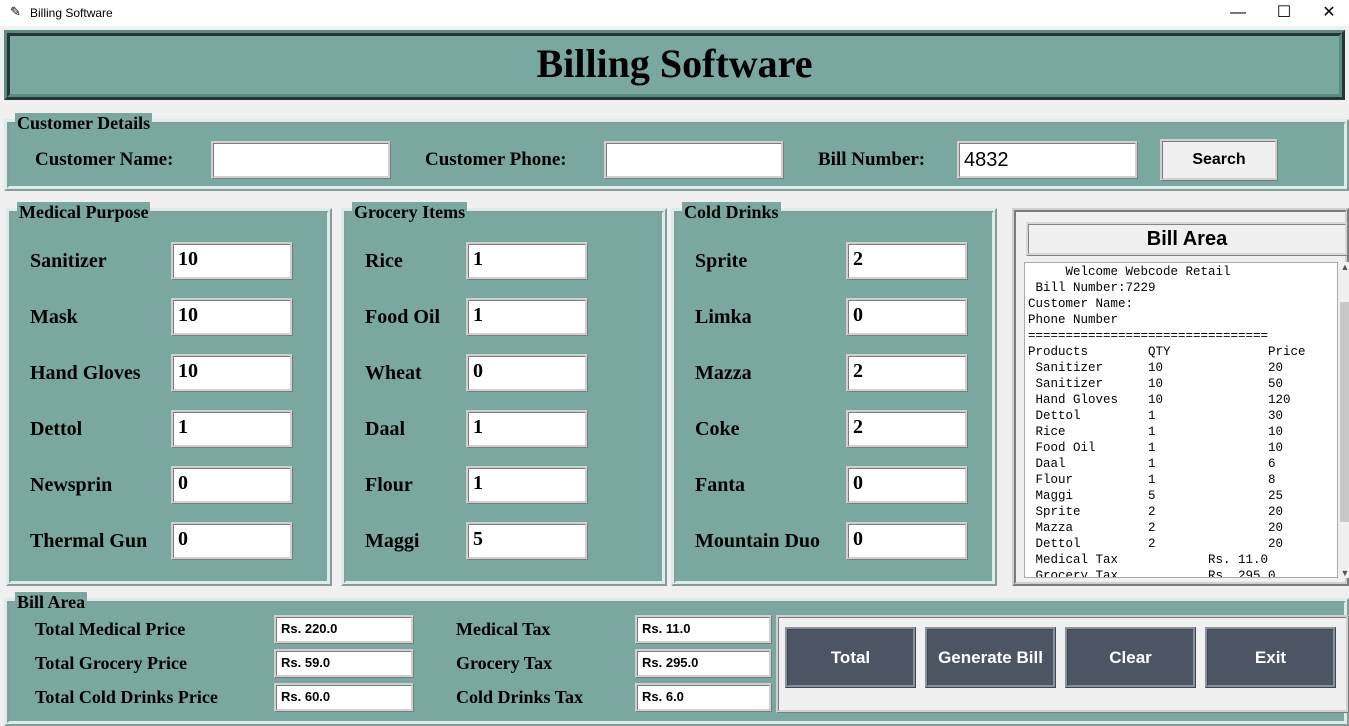 Image resolution: width=1349 pixels, height=726 pixels. I want to click on maximize-button: ☐, so click(1284, 13).